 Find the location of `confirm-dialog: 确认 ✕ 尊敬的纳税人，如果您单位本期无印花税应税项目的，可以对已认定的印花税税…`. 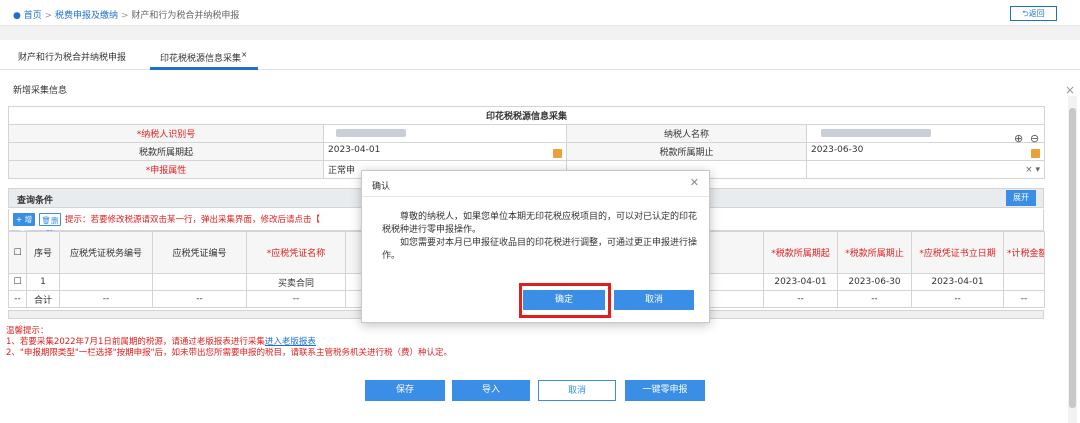

confirm-dialog: 确认 ✕ 尊敬的纳税人，如果您单位本期无印花税应税项目的，可以对已认定的印花税税… is located at coordinates (535, 246).